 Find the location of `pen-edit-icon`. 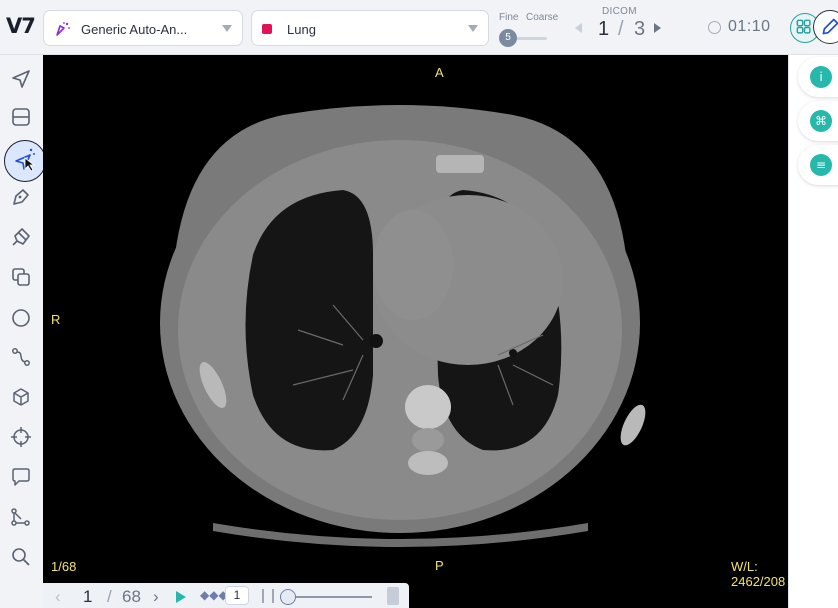

pen-edit-icon is located at coordinates (830, 26).